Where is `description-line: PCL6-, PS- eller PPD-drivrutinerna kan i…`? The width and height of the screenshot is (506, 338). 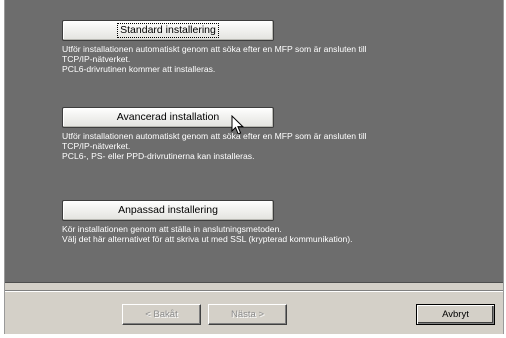
description-line: PCL6-, PS- eller PPD-drivrutinerna kan i… is located at coordinates (158, 156).